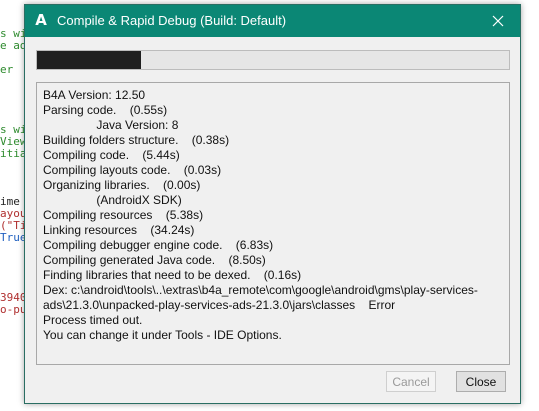  I want to click on log-line: Parsing code. (0.55s), so click(105, 110).